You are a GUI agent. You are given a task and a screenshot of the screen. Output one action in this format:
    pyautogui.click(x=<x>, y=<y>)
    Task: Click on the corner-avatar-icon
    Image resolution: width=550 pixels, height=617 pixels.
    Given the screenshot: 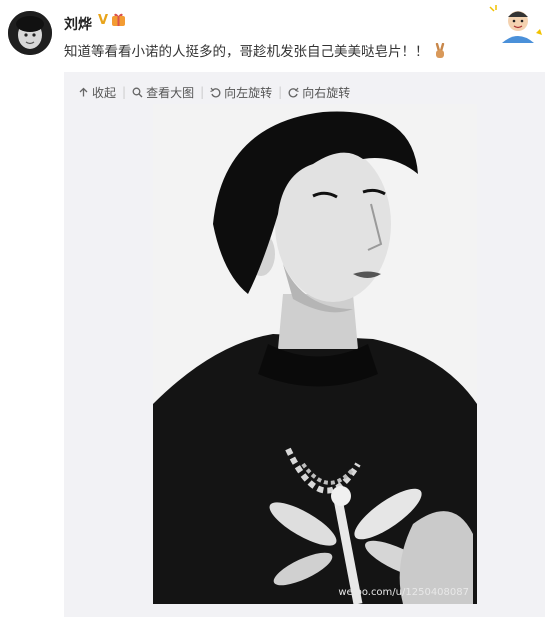 What is the action you would take?
    pyautogui.click(x=517, y=23)
    